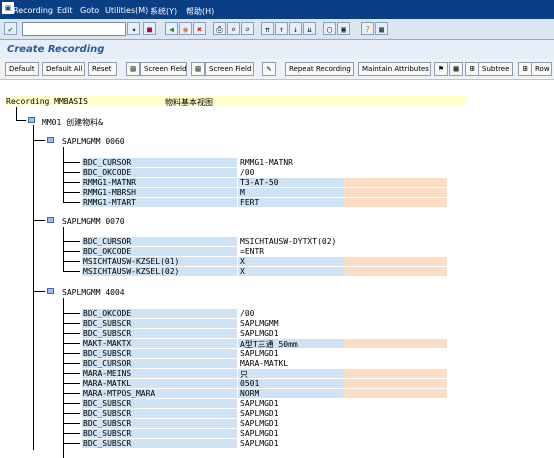 This screenshot has height=458, width=554. I want to click on reset-button: Reset, so click(102, 69).